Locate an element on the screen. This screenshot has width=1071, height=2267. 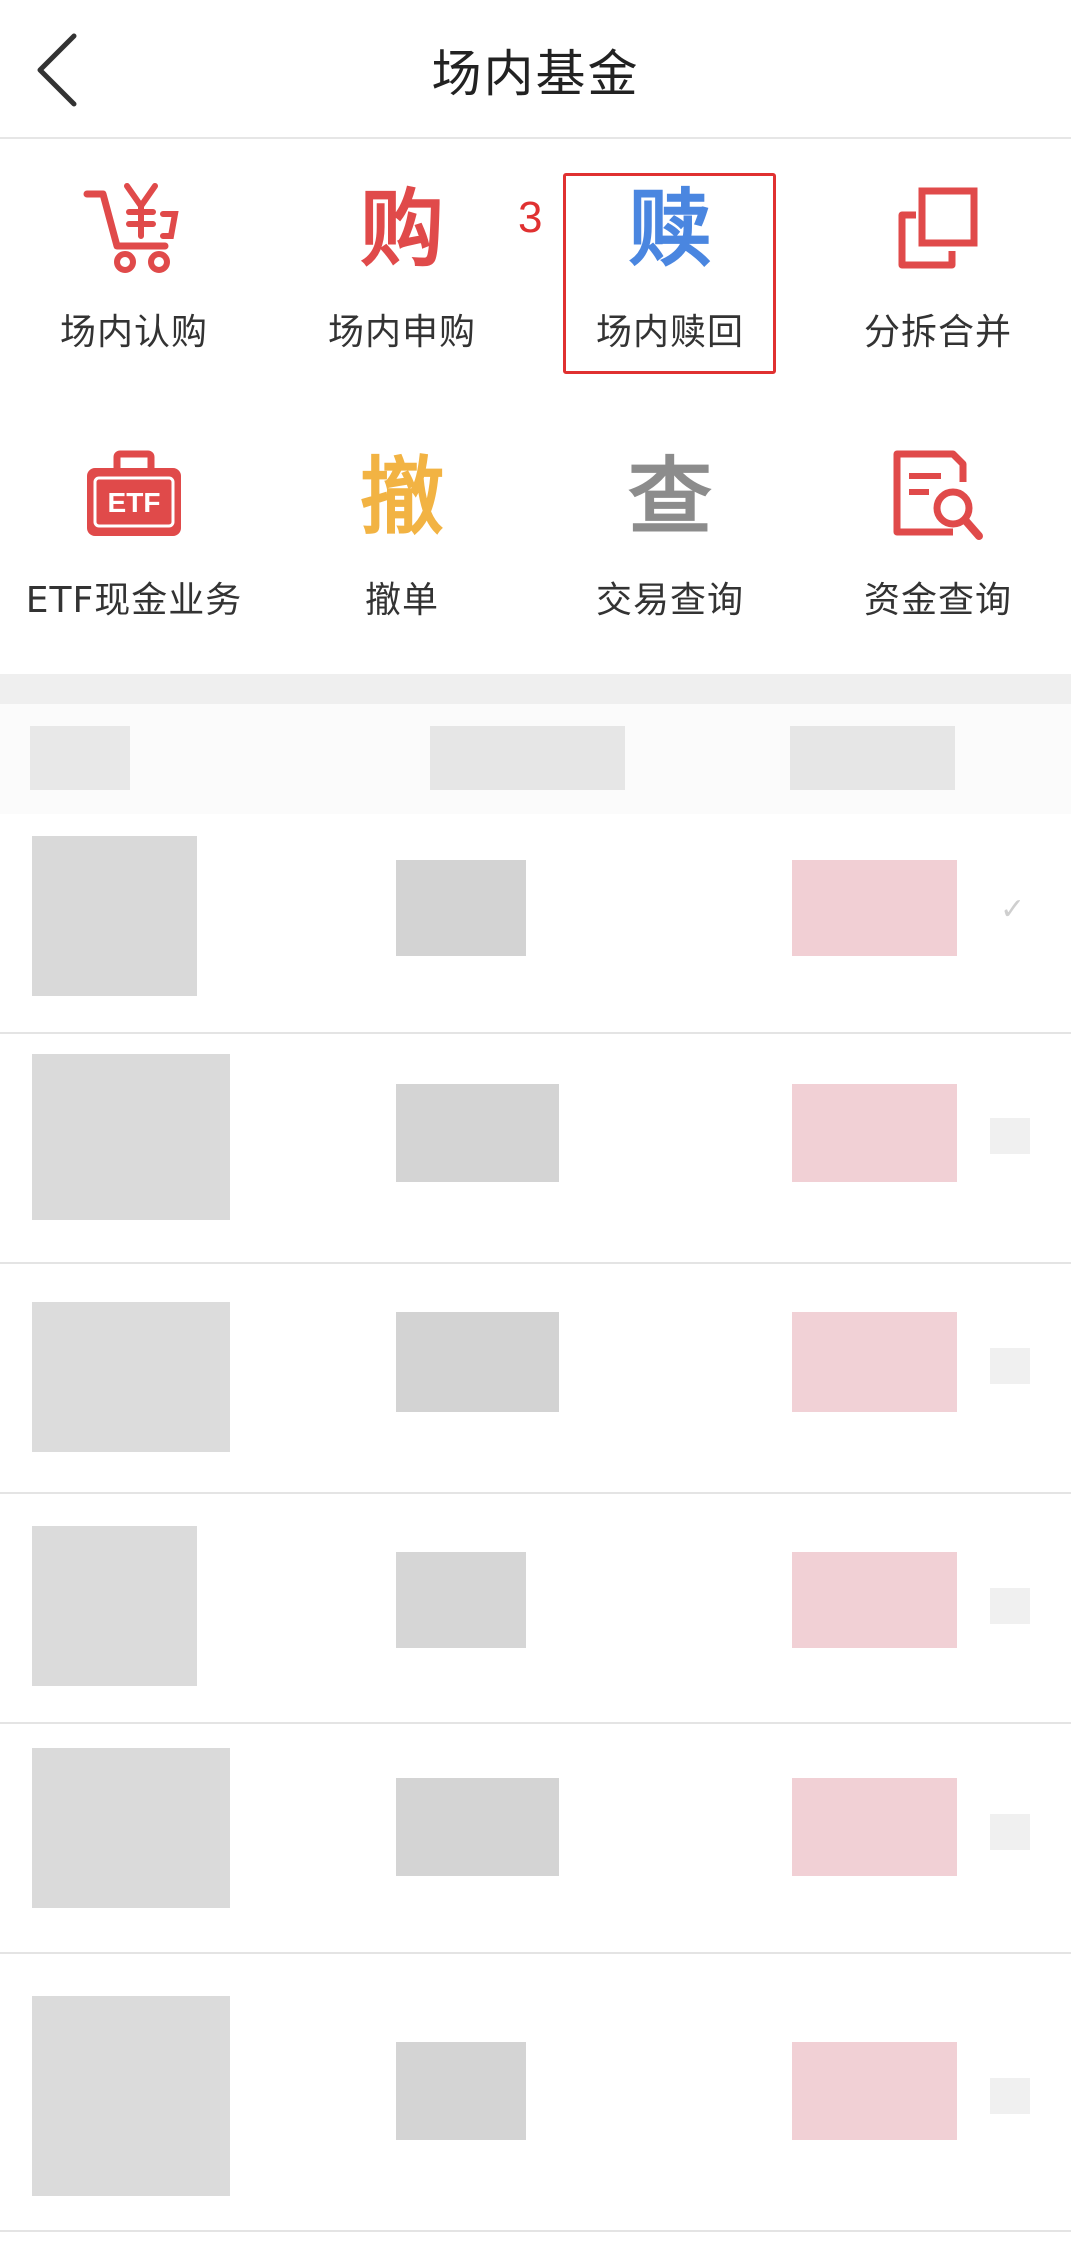
menu-purchase: 购 场内申购 is located at coordinates (402, 249).